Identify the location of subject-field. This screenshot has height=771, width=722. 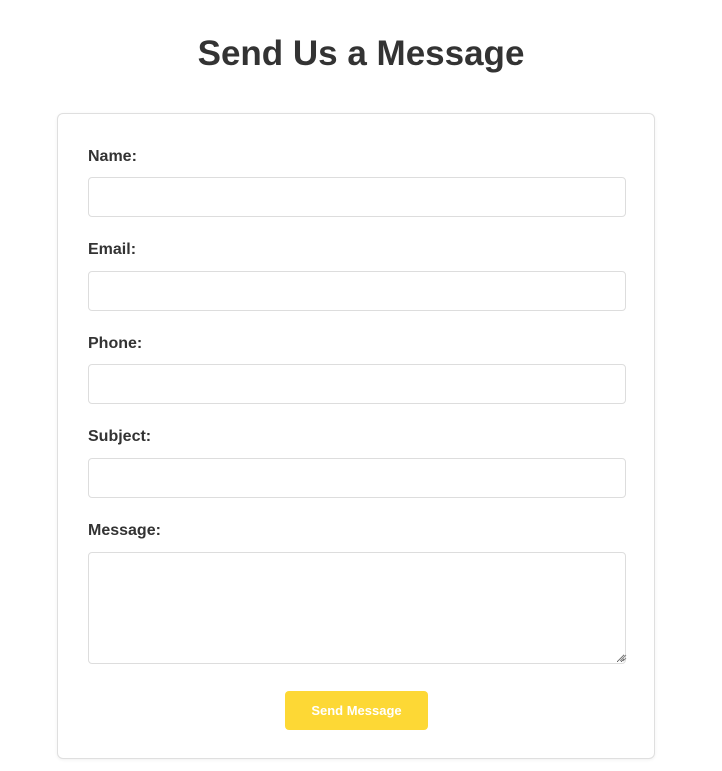
(357, 478).